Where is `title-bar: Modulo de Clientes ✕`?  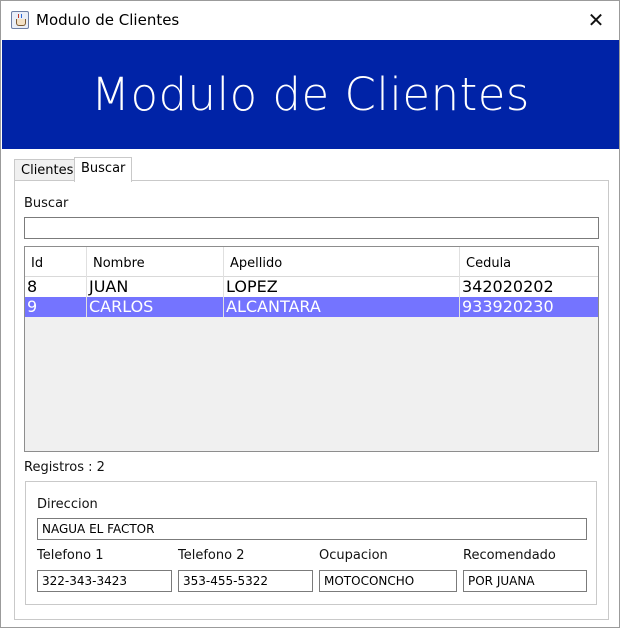 title-bar: Modulo de Clientes ✕ is located at coordinates (310, 20).